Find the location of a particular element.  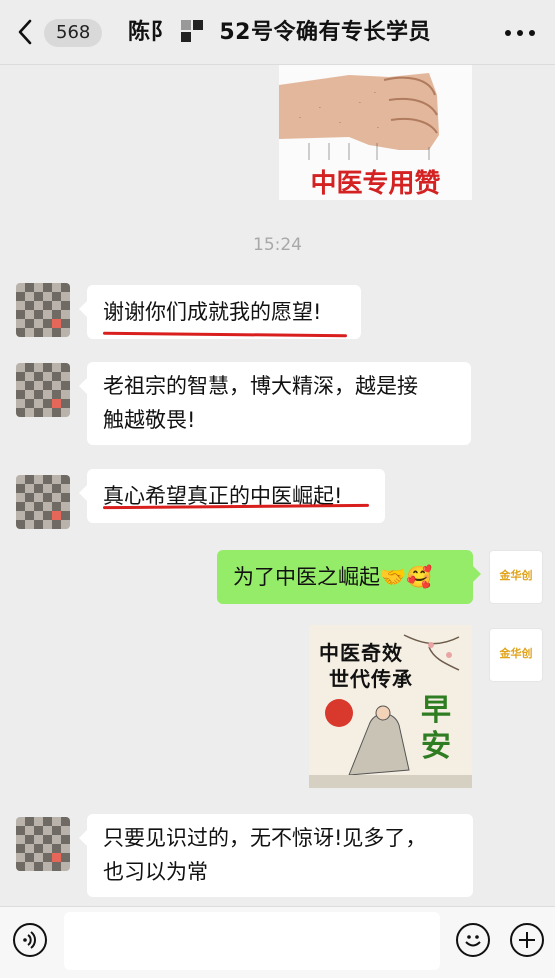

message-bubble-incoming: 老祖宗的智慧，博大精深，越是接 触越敬畏! is located at coordinates (275, 403).